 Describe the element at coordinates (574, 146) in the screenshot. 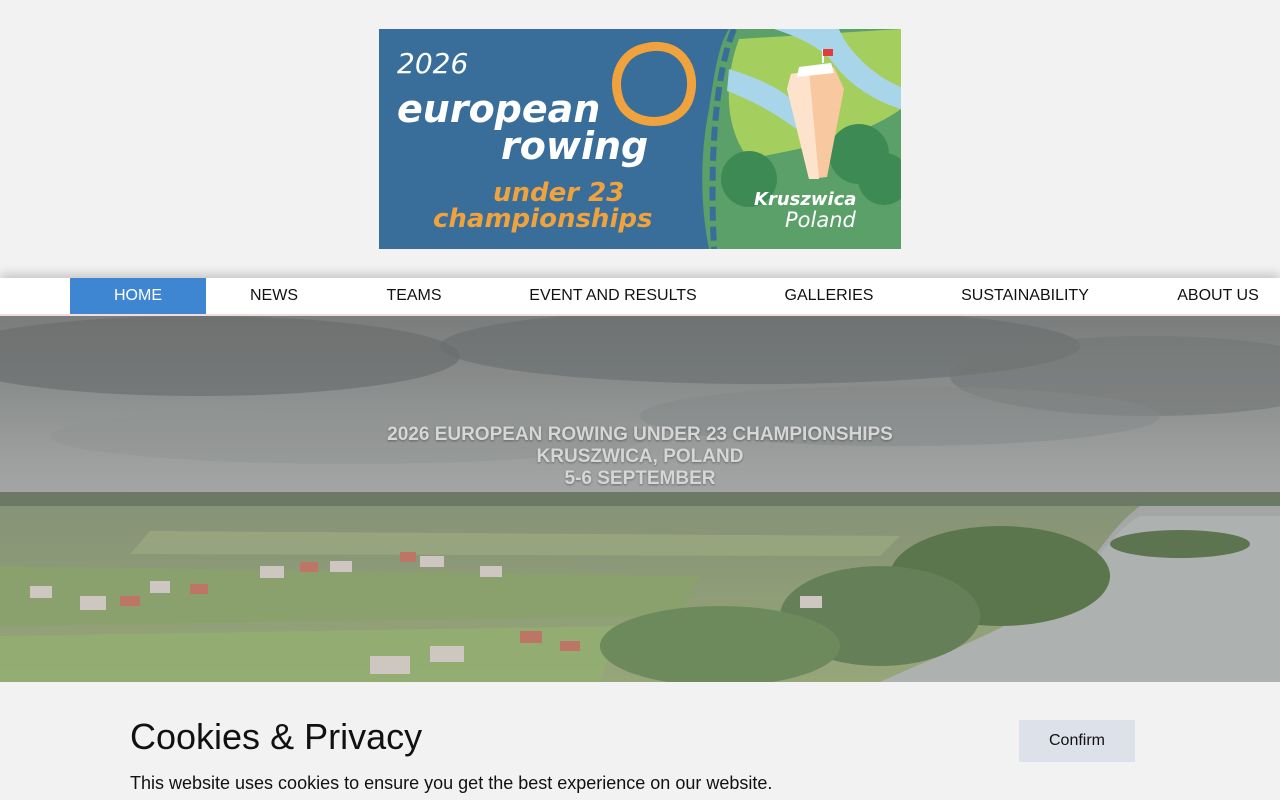

I see `logo-line-rowing: rowing` at that location.